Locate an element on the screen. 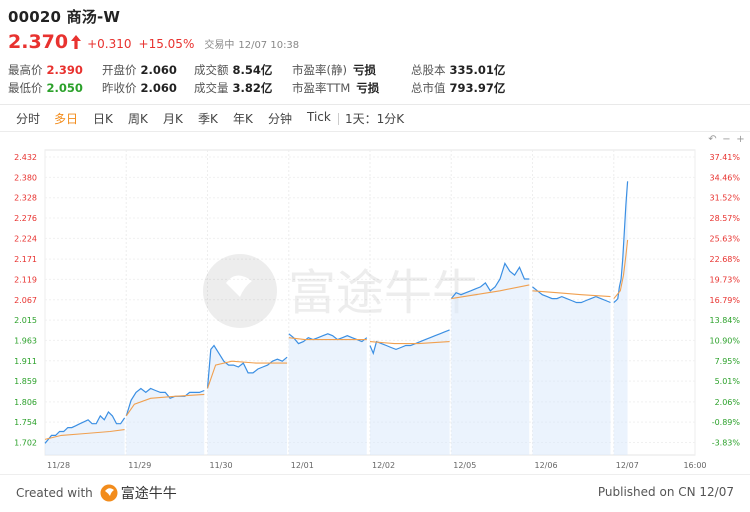 This screenshot has width=750, height=512. footer-brand: 富途牛牛 is located at coordinates (148, 494).